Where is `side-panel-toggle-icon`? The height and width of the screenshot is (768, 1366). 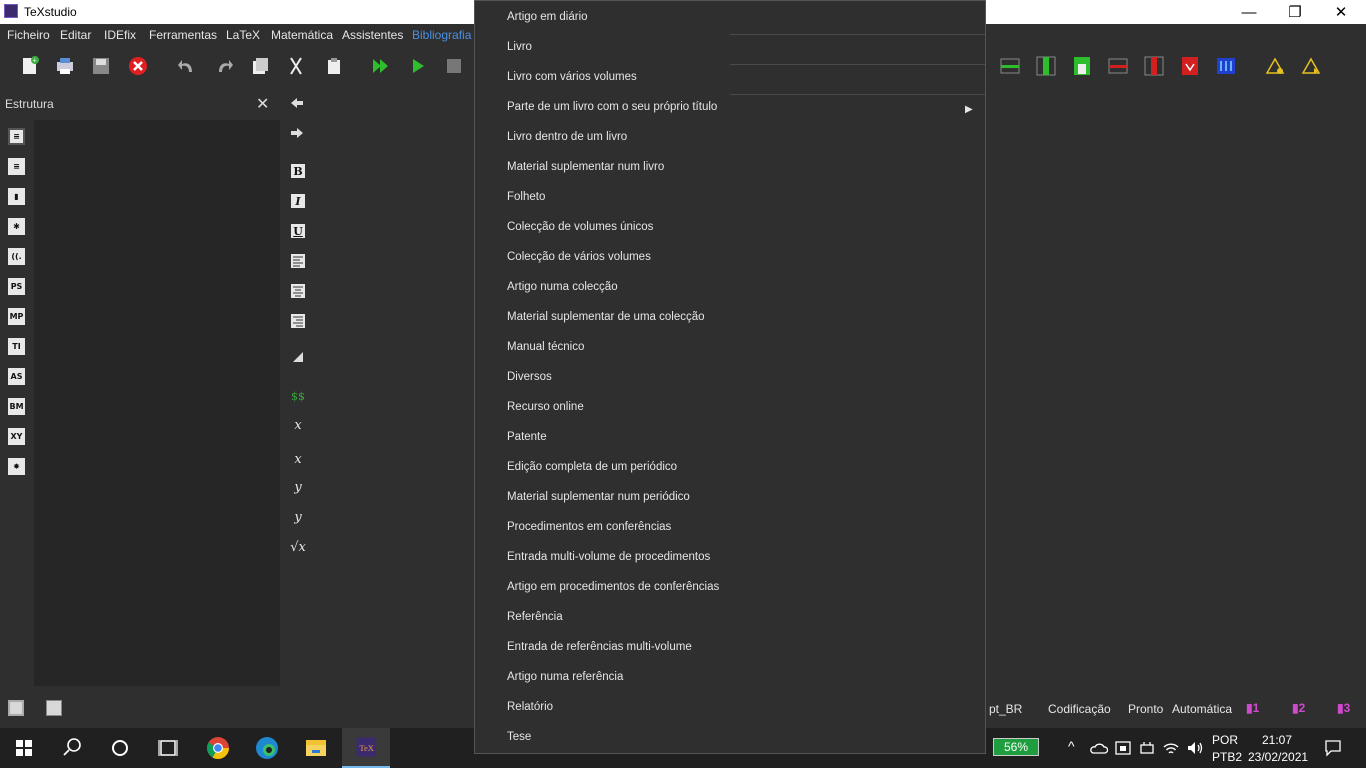
side-panel-toggle-icon is located at coordinates (16, 708).